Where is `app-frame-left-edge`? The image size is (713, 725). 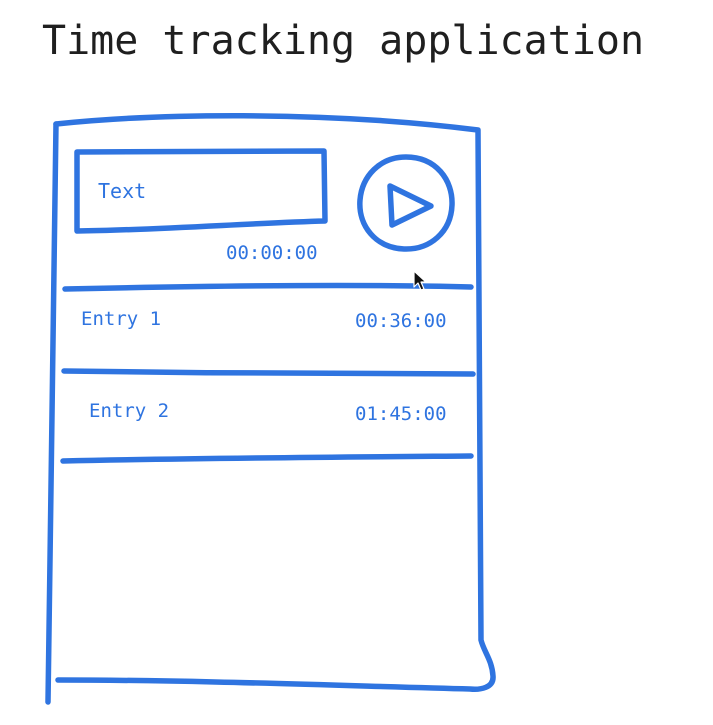 app-frame-left-edge is located at coordinates (52, 413).